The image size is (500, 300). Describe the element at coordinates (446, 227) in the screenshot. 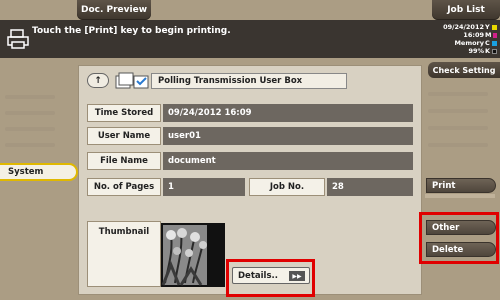

I see `other-label: Other` at that location.